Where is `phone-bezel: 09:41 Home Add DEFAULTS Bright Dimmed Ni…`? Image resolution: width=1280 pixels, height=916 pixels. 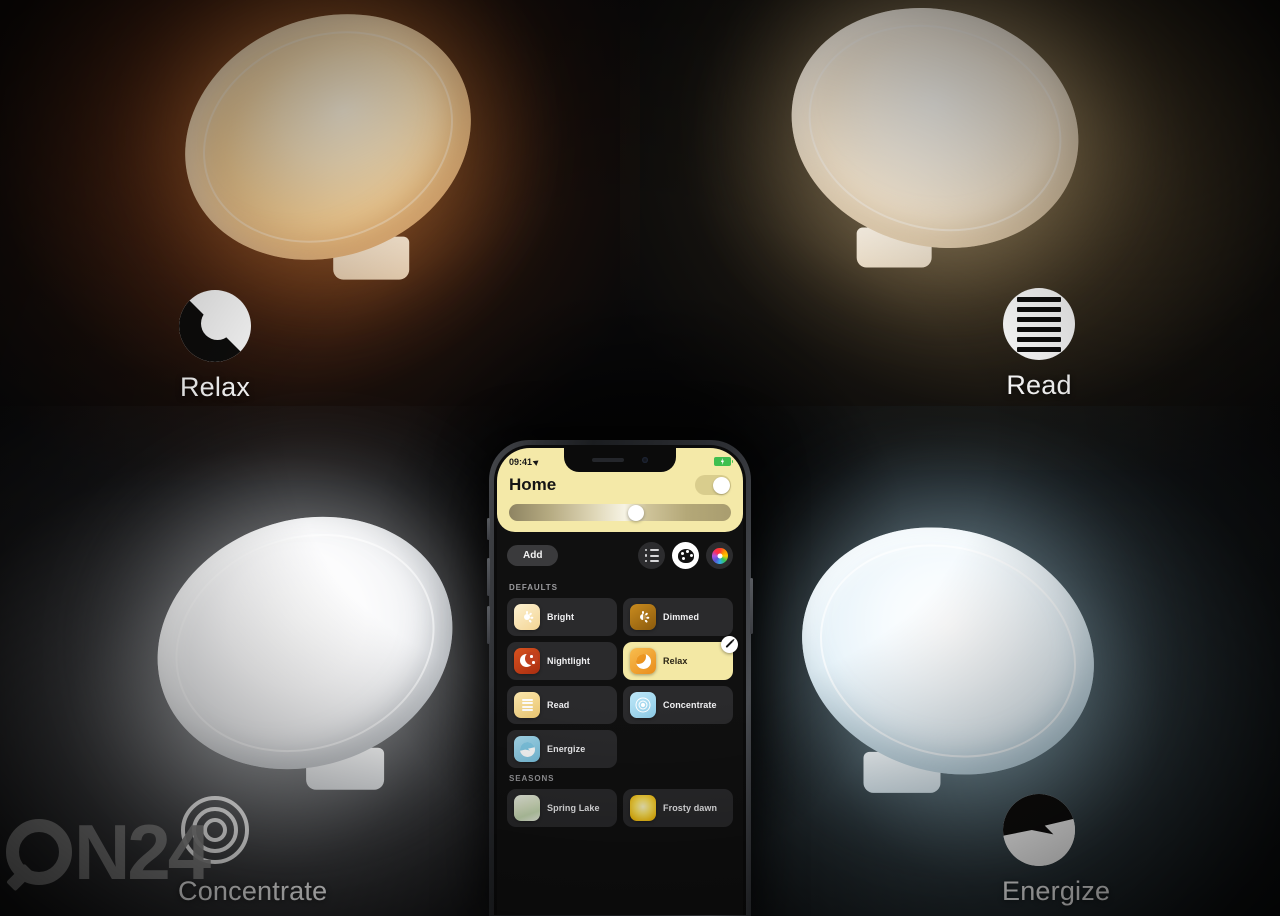 phone-bezel: 09:41 Home Add DEFAULTS Bright Dimmed Ni… is located at coordinates (620, 680).